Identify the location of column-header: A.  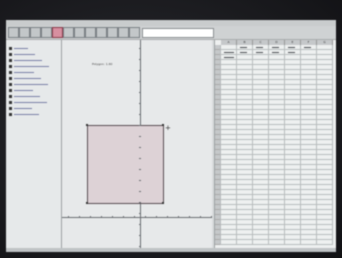
(229, 42).